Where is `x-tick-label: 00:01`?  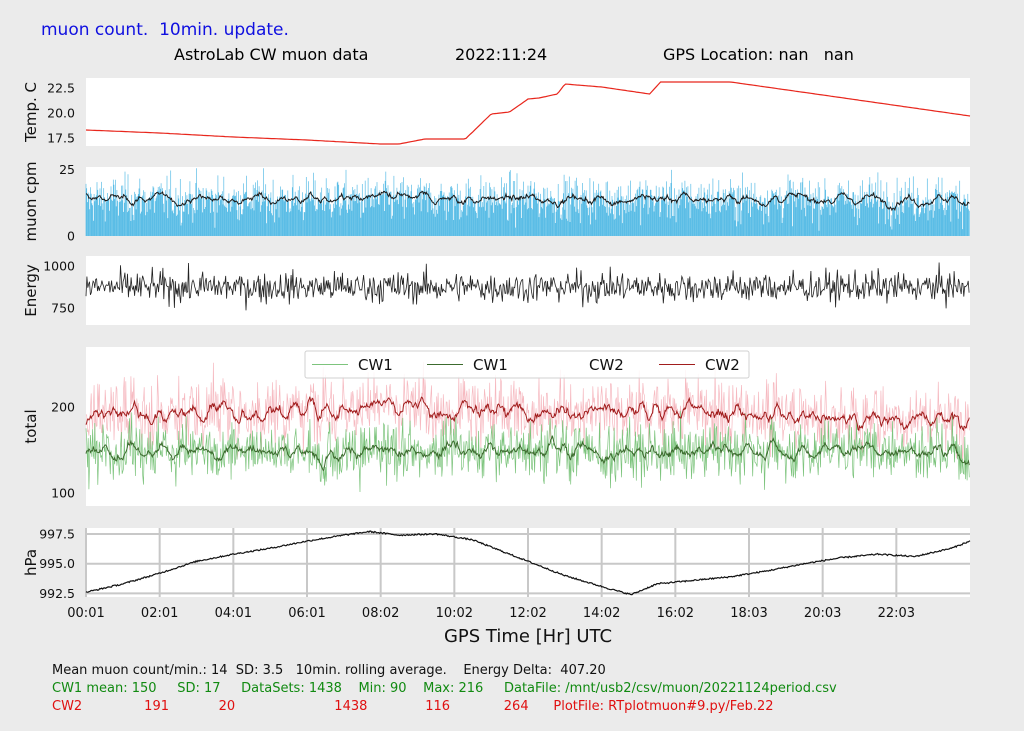
x-tick-label: 00:01 is located at coordinates (85, 613).